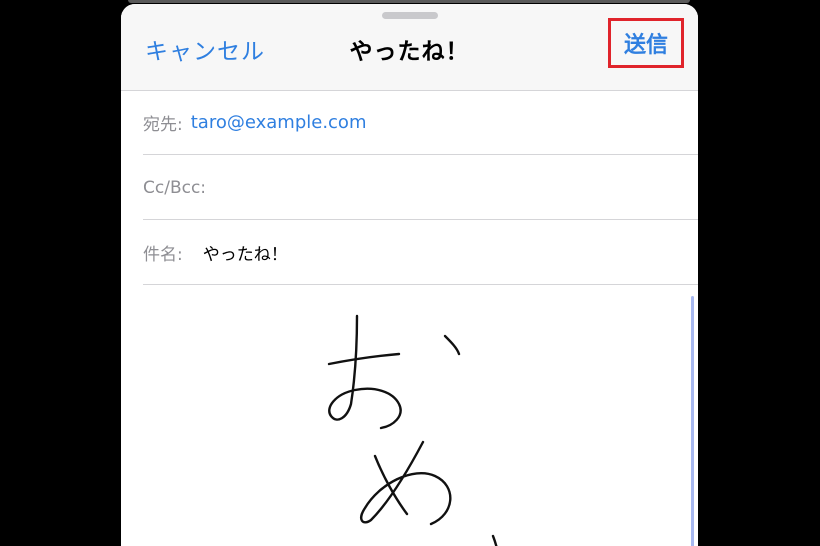 The image size is (820, 546). I want to click on to-label: 宛先:, so click(163, 125).